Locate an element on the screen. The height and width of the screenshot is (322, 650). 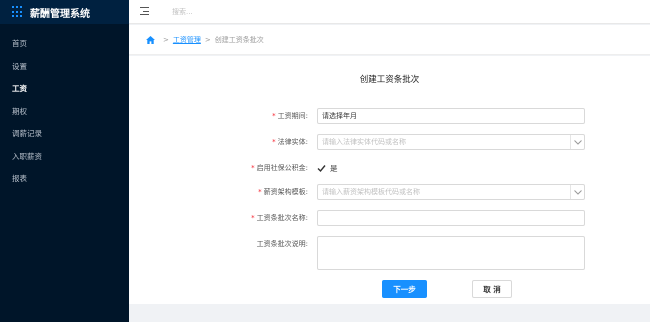
sidebar-item-onboarding-salary: 入职薪资 is located at coordinates (64, 157).